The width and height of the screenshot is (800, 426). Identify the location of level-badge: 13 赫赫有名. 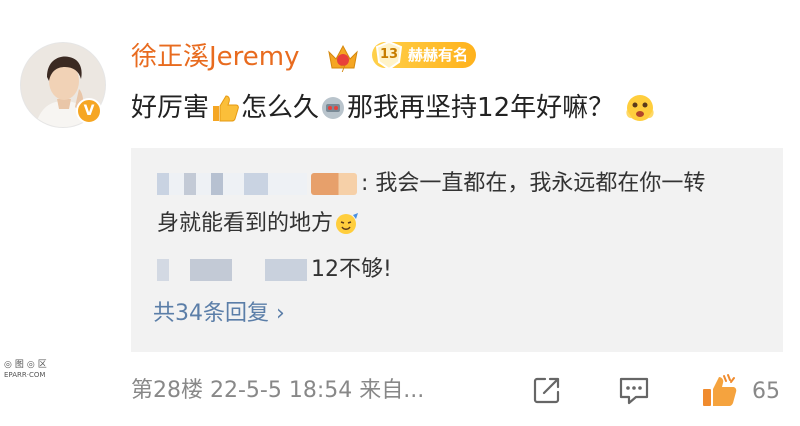
(424, 55).